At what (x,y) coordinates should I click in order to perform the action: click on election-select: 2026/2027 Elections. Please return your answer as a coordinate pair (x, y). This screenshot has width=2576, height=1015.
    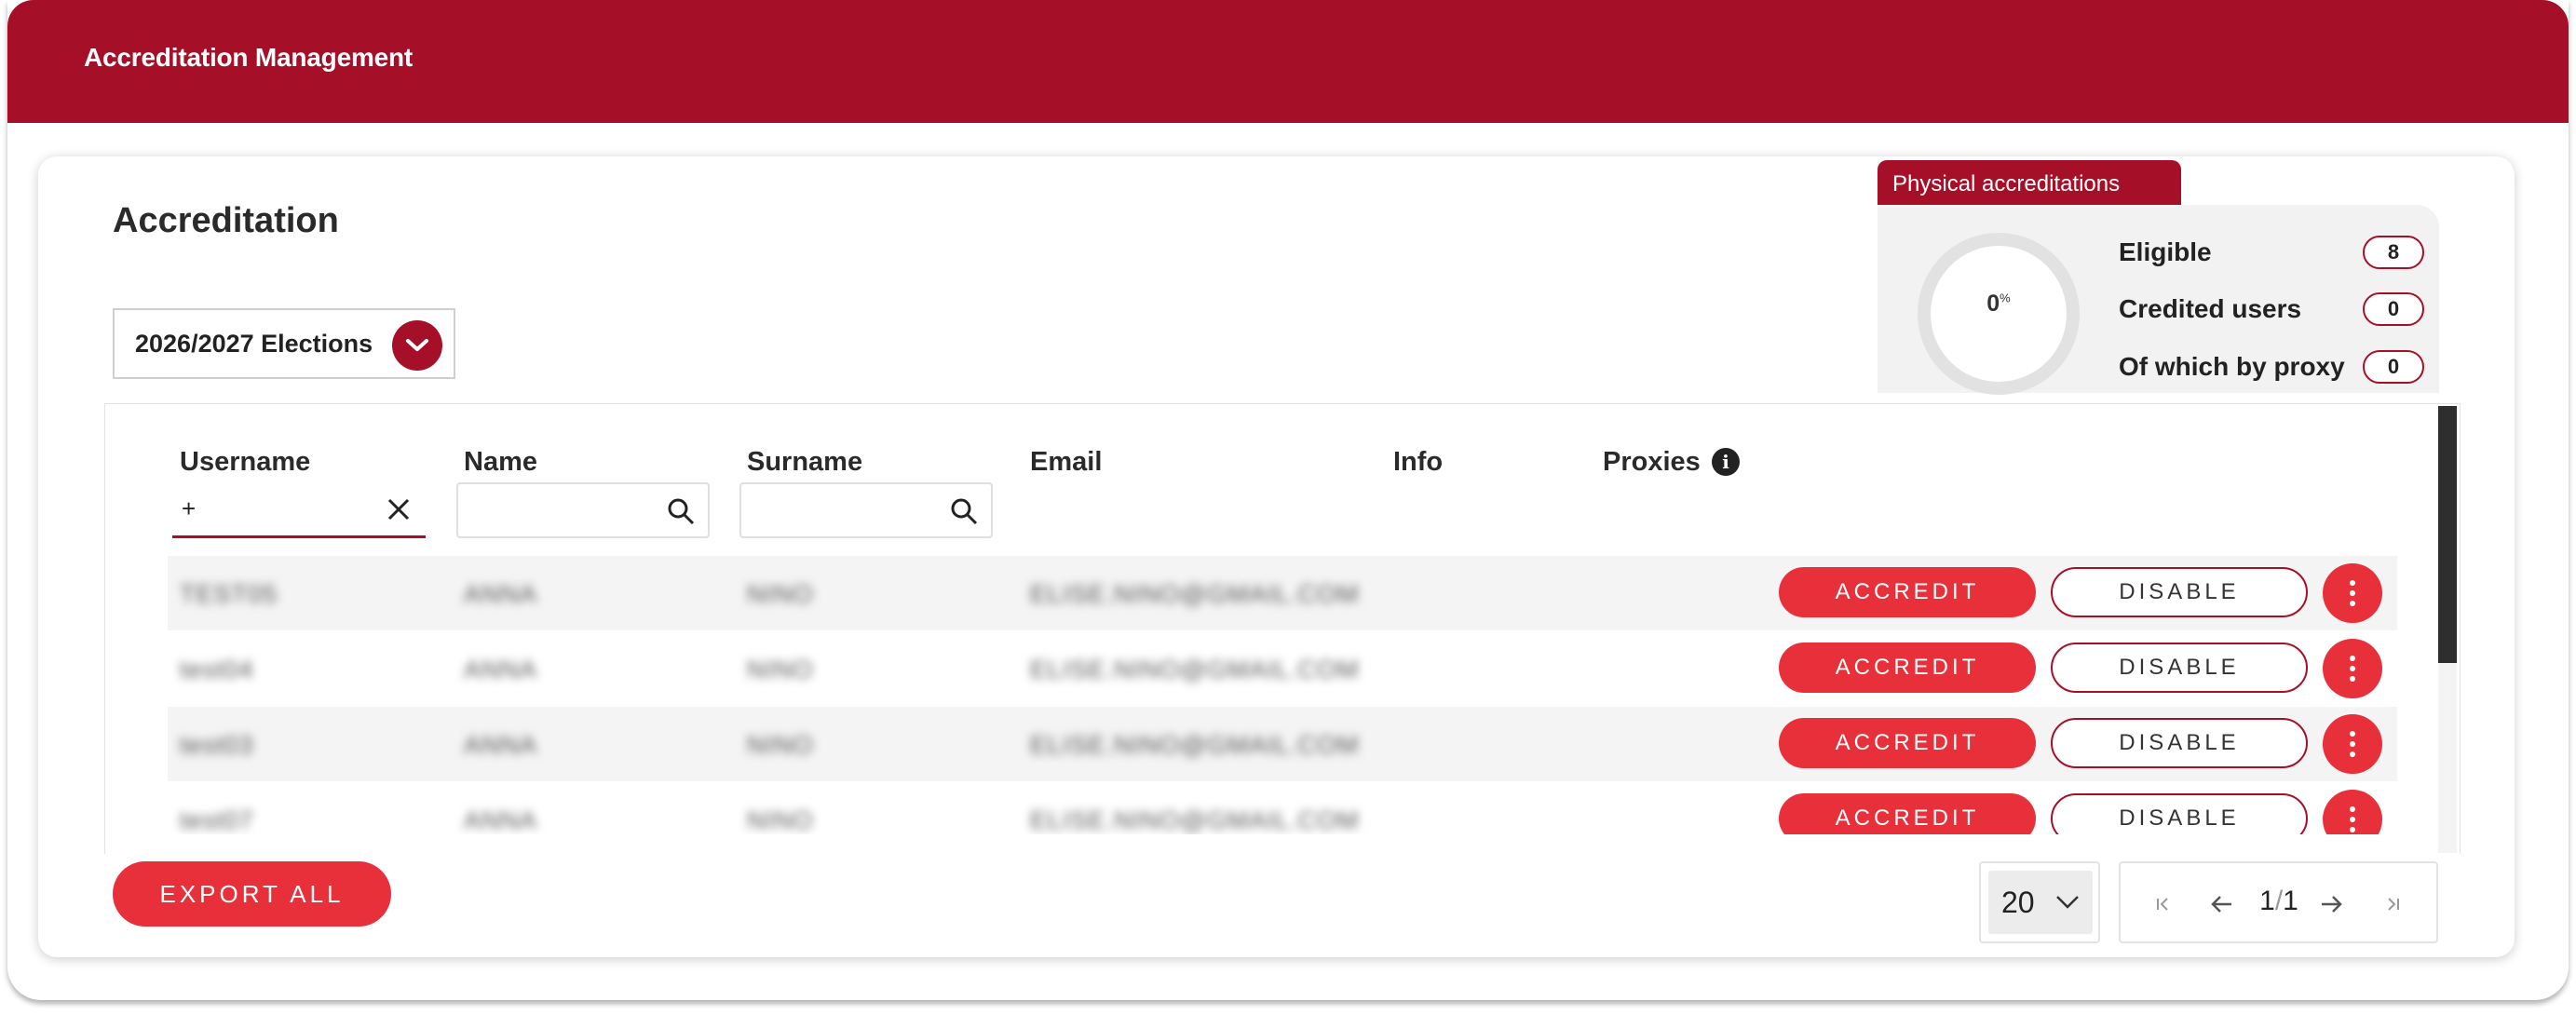
    Looking at the image, I should click on (284, 343).